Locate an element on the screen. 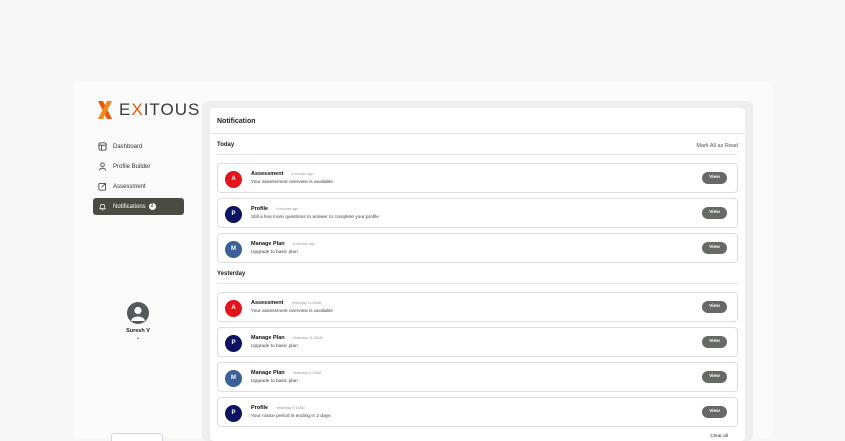 The height and width of the screenshot is (441, 845). notification-time: 4 minutes ago is located at coordinates (287, 209).